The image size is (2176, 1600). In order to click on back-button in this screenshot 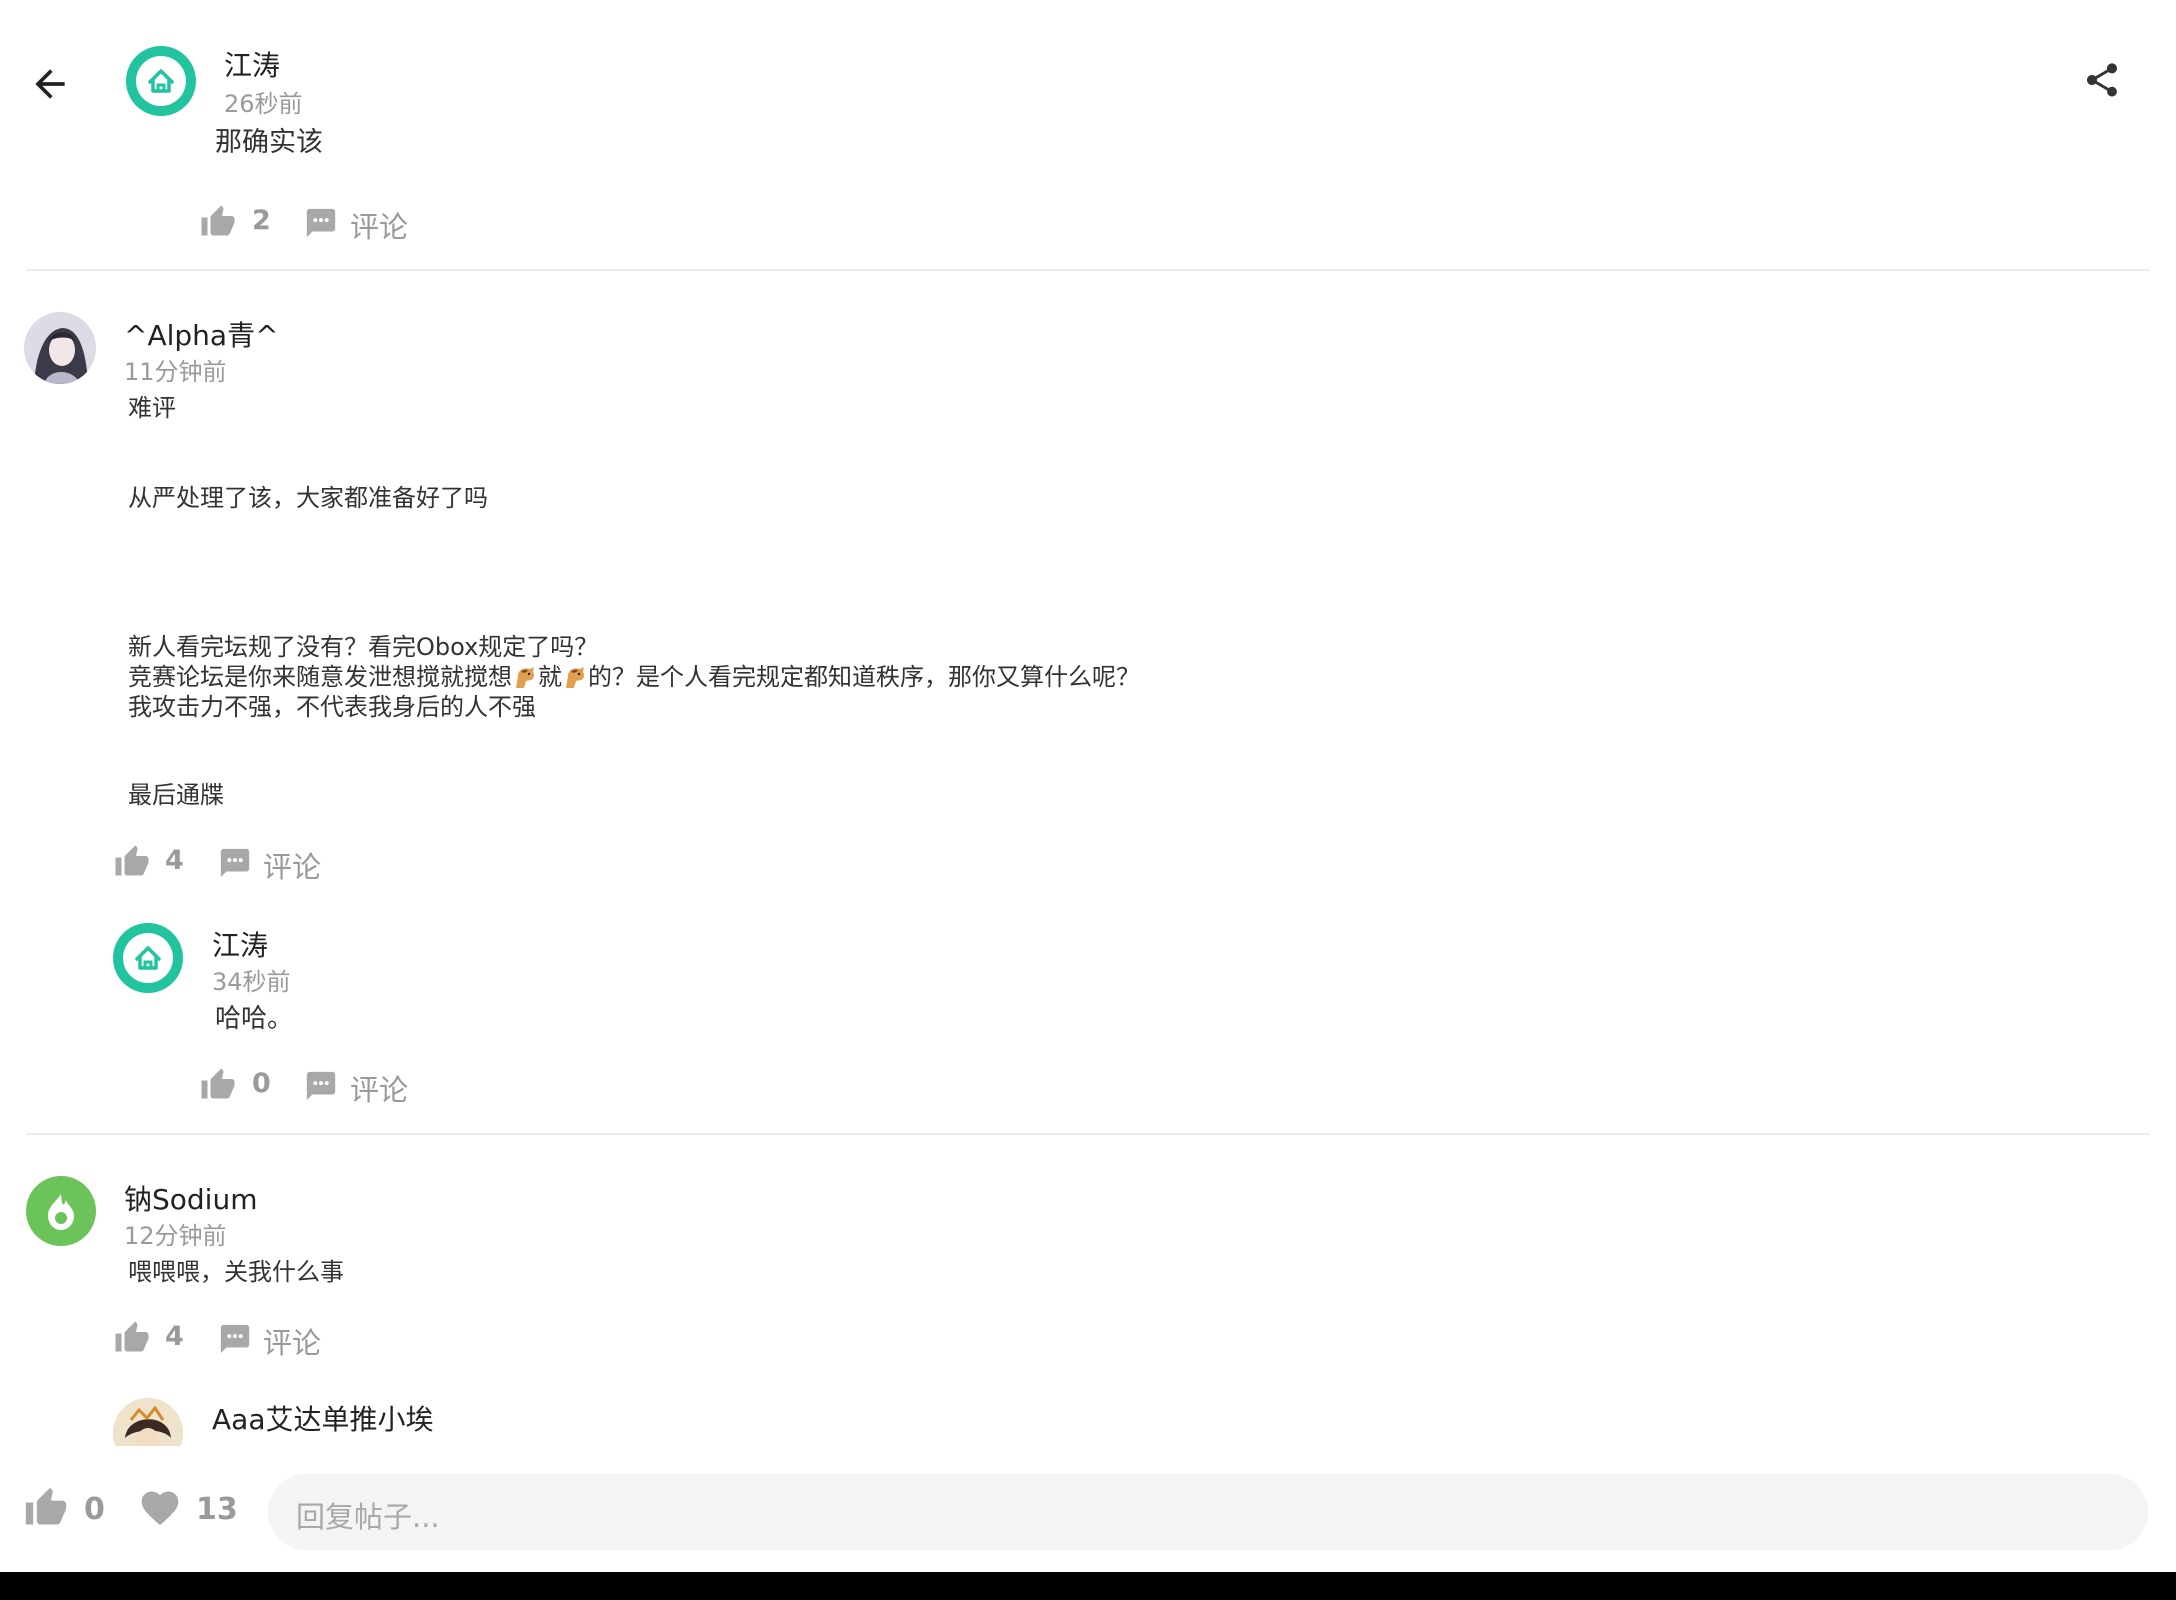, I will do `click(50, 84)`.